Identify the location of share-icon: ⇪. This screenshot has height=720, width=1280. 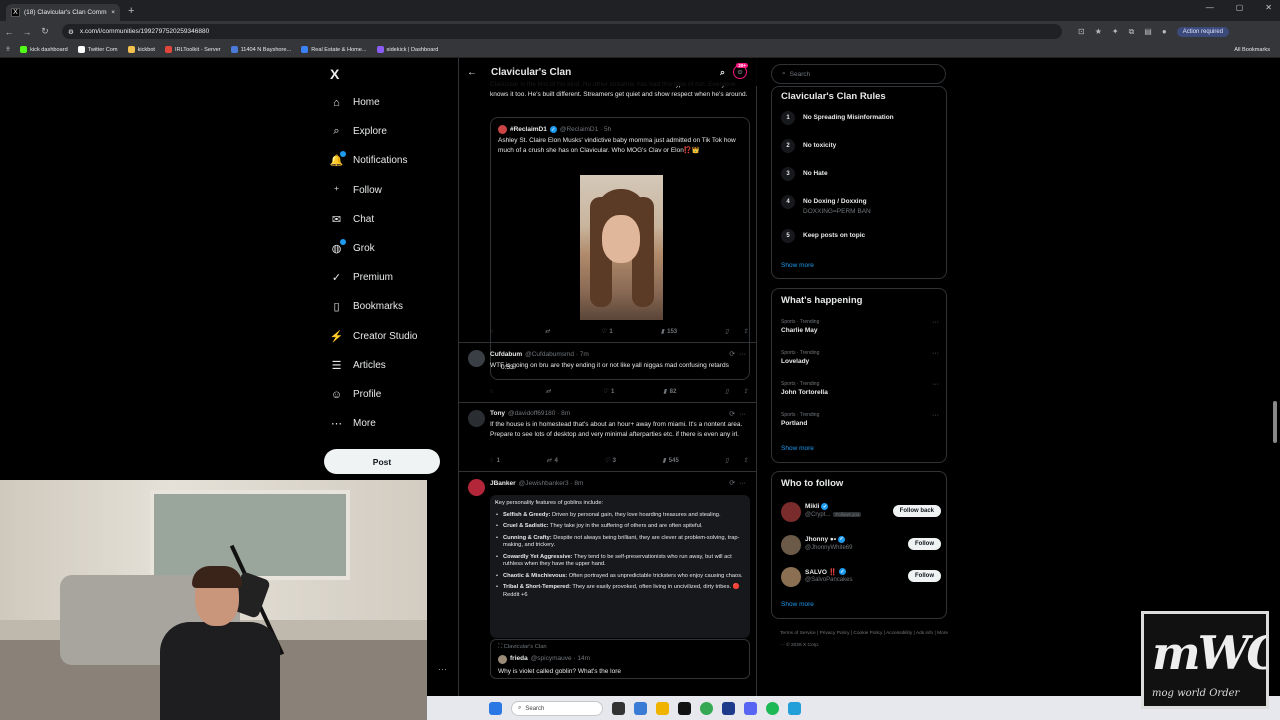
(745, 460).